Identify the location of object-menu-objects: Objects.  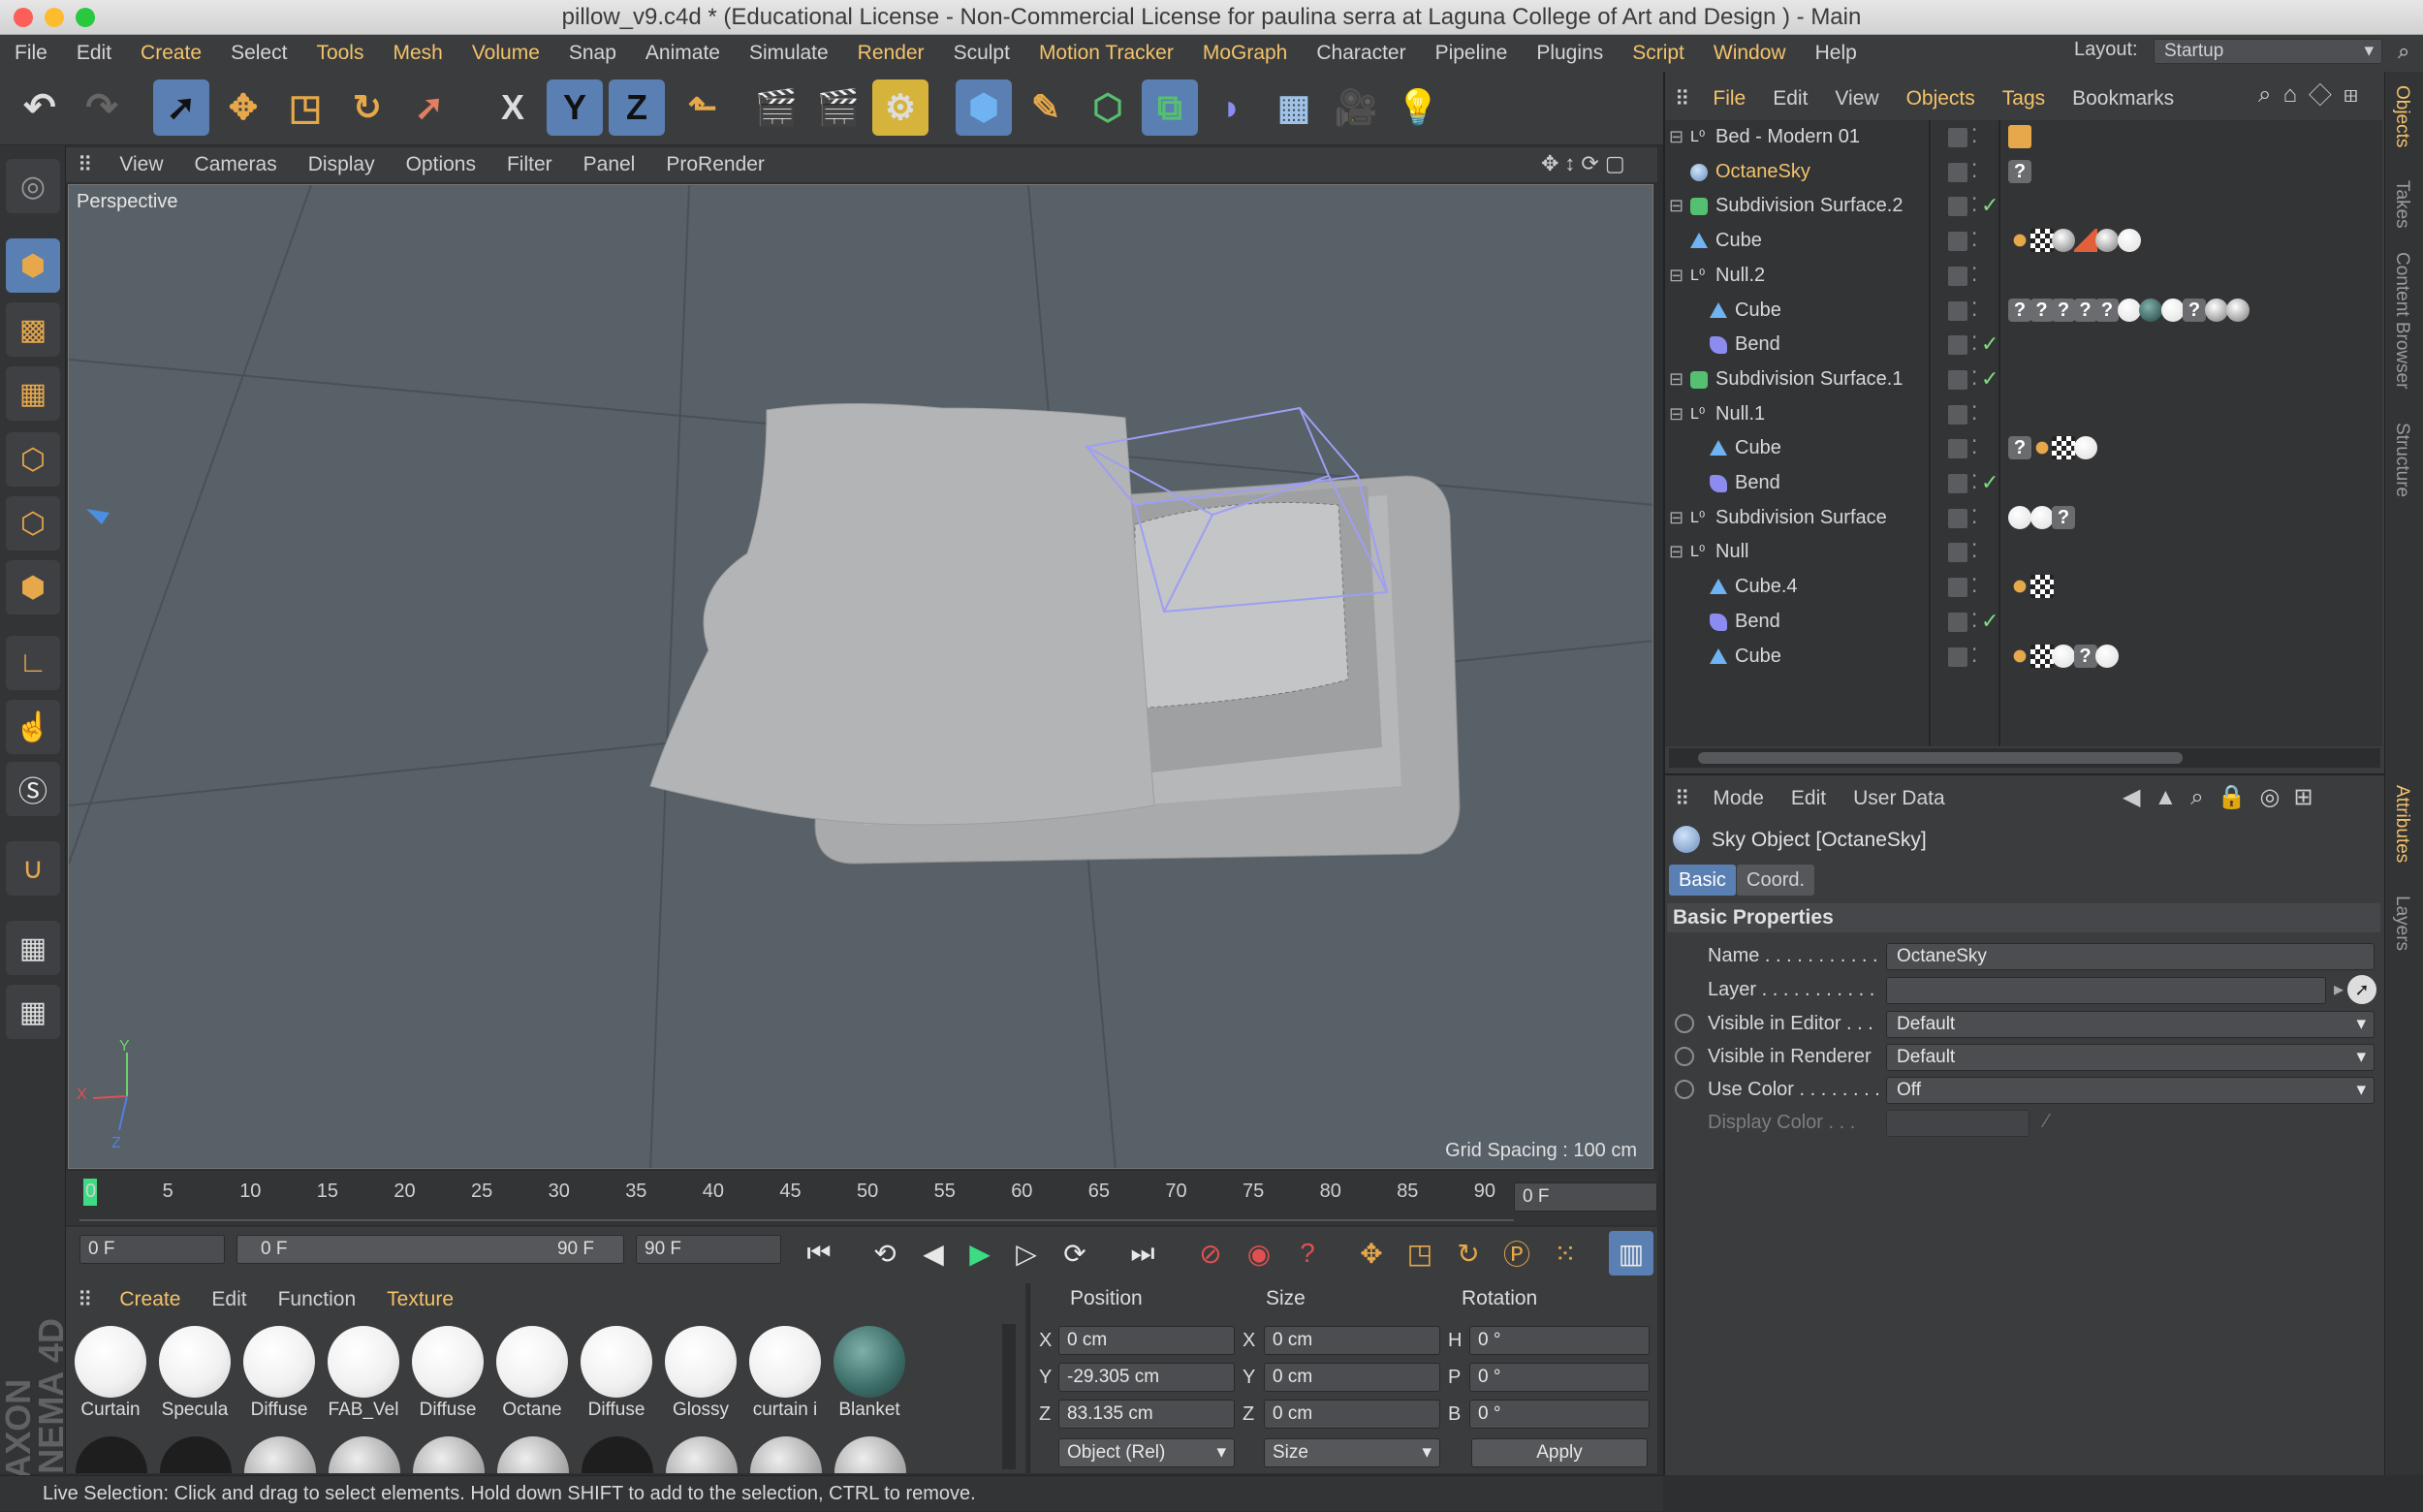
(1941, 99).